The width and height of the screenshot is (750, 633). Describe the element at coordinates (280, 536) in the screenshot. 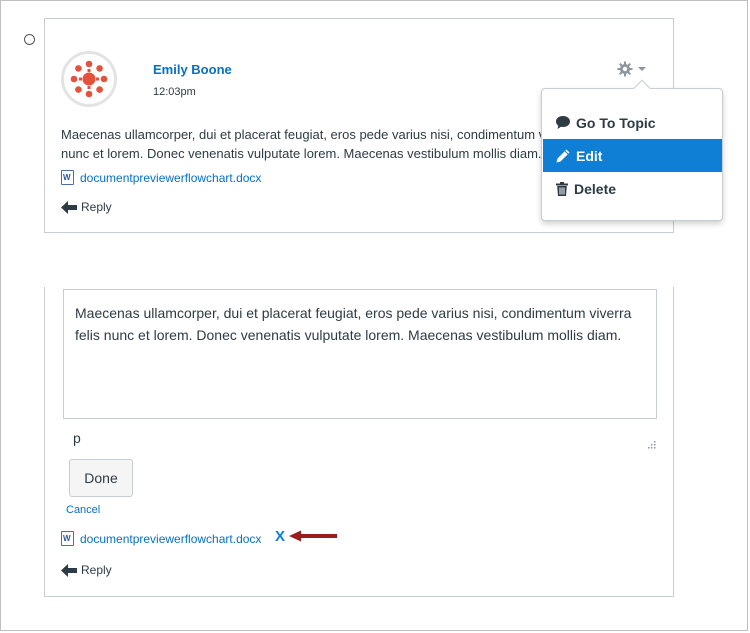

I see `remove-attachment-button: X` at that location.